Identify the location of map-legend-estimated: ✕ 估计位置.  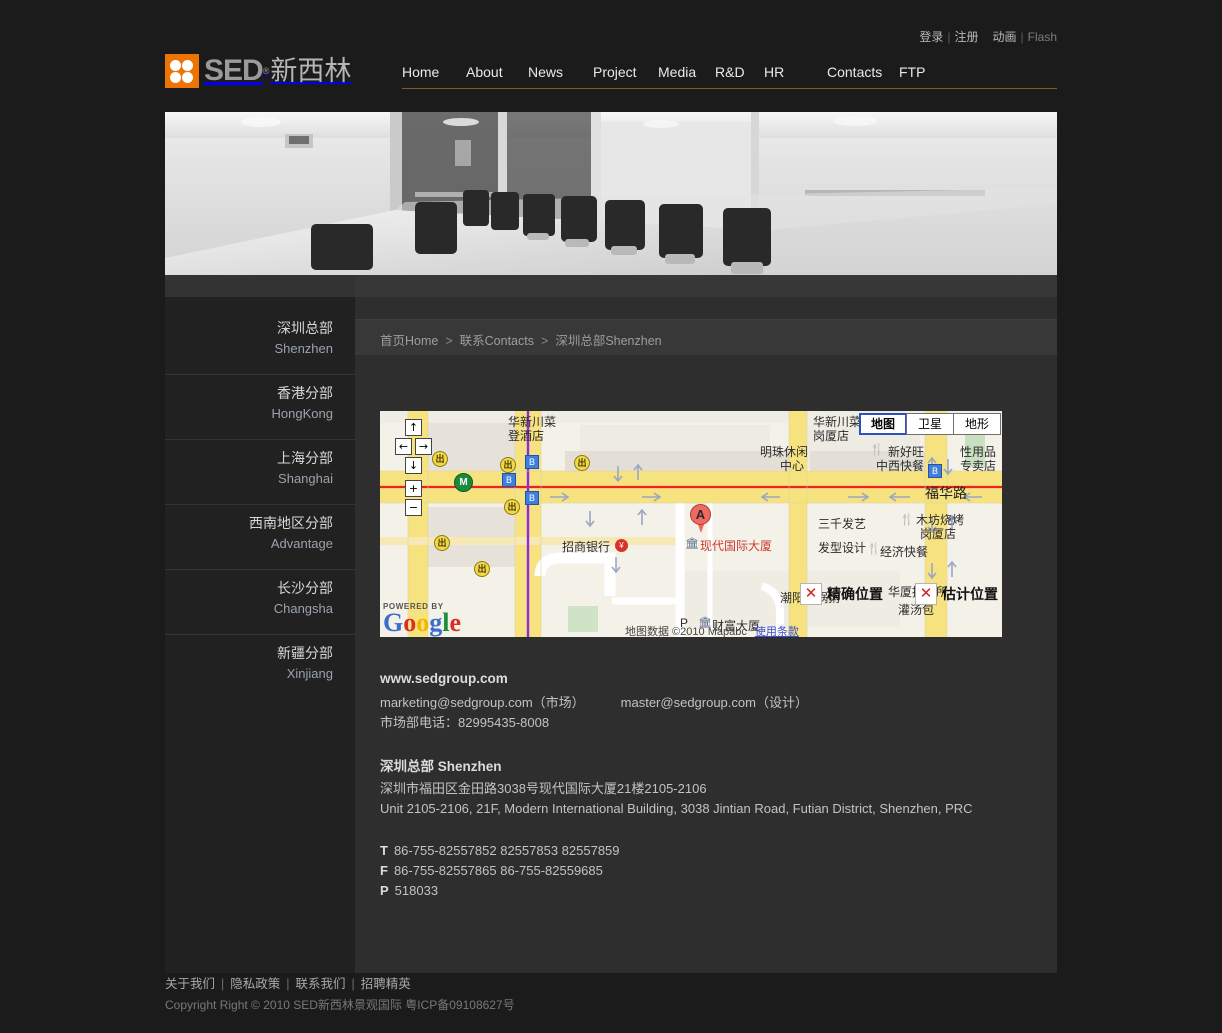
(956, 594).